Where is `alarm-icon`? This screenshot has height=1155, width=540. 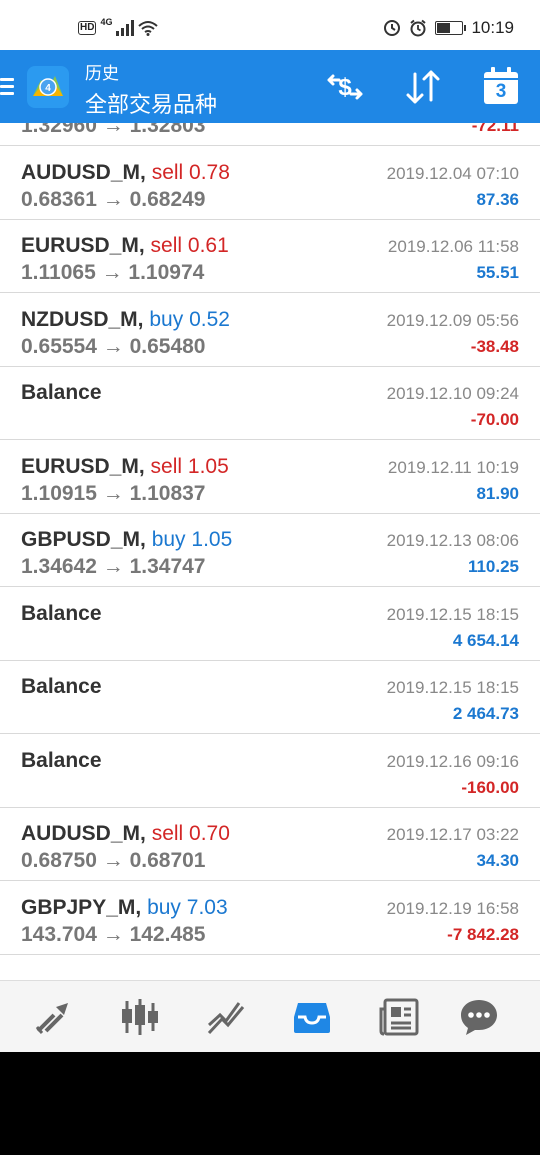 alarm-icon is located at coordinates (418, 28).